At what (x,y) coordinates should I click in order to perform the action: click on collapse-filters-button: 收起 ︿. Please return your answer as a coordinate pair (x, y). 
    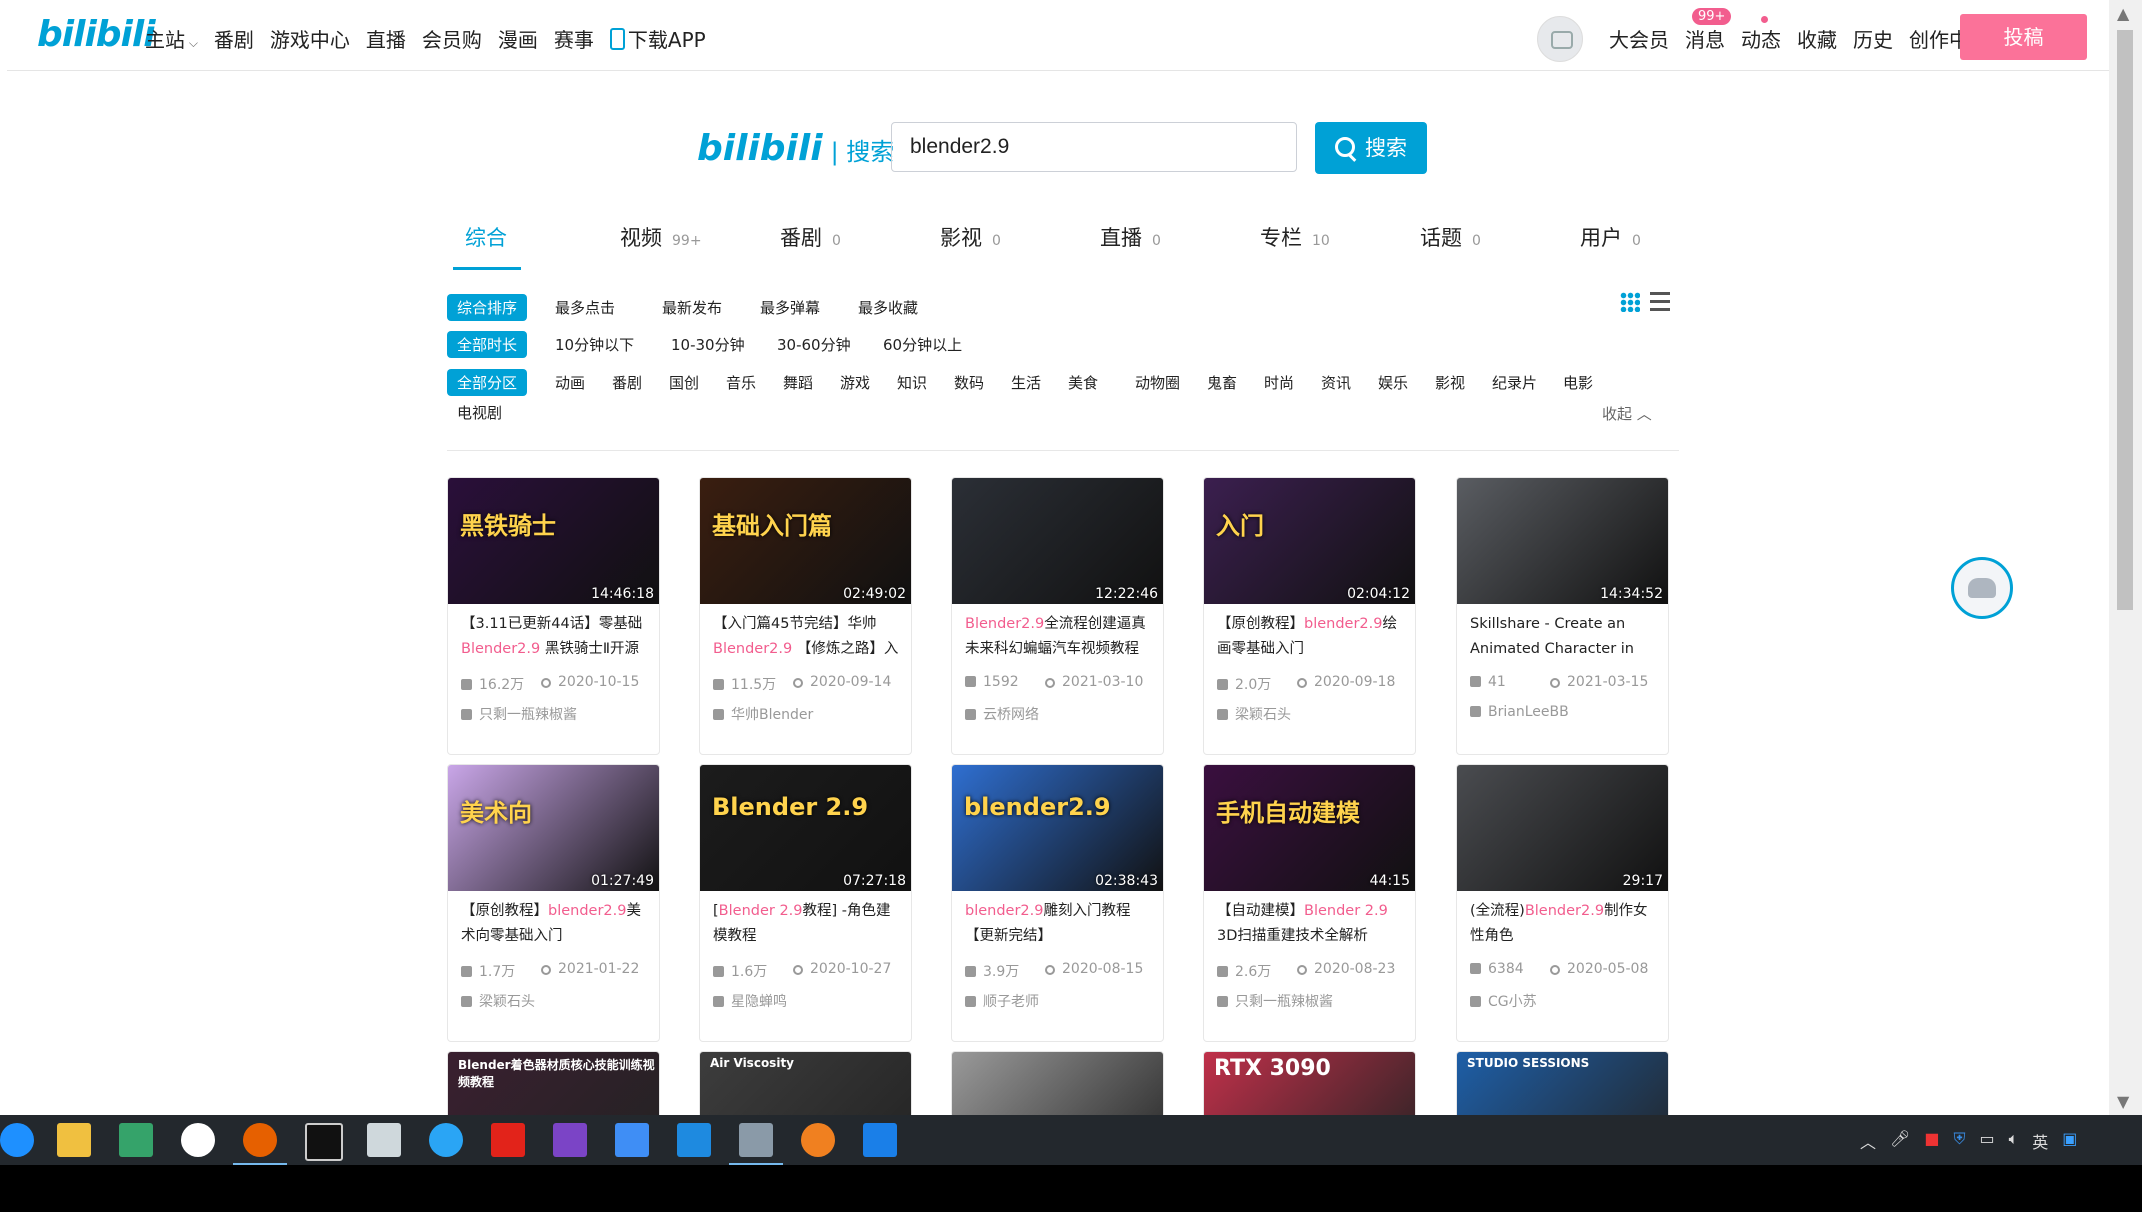
    Looking at the image, I should click on (1627, 413).